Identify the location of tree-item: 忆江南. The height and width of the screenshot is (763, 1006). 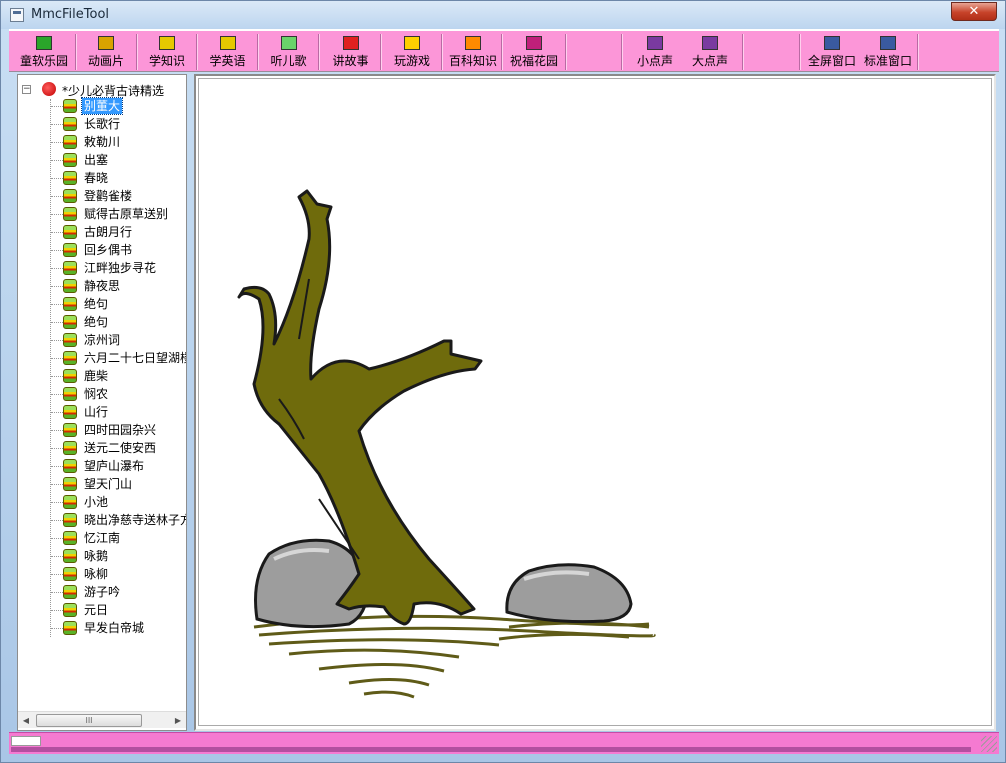
(118, 538).